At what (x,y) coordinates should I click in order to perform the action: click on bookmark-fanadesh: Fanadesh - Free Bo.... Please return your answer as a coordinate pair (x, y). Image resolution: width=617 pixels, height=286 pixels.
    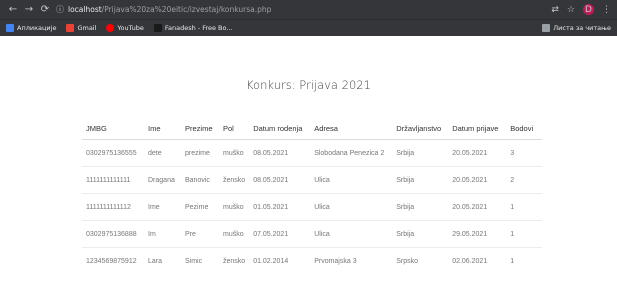
    Looking at the image, I should click on (193, 28).